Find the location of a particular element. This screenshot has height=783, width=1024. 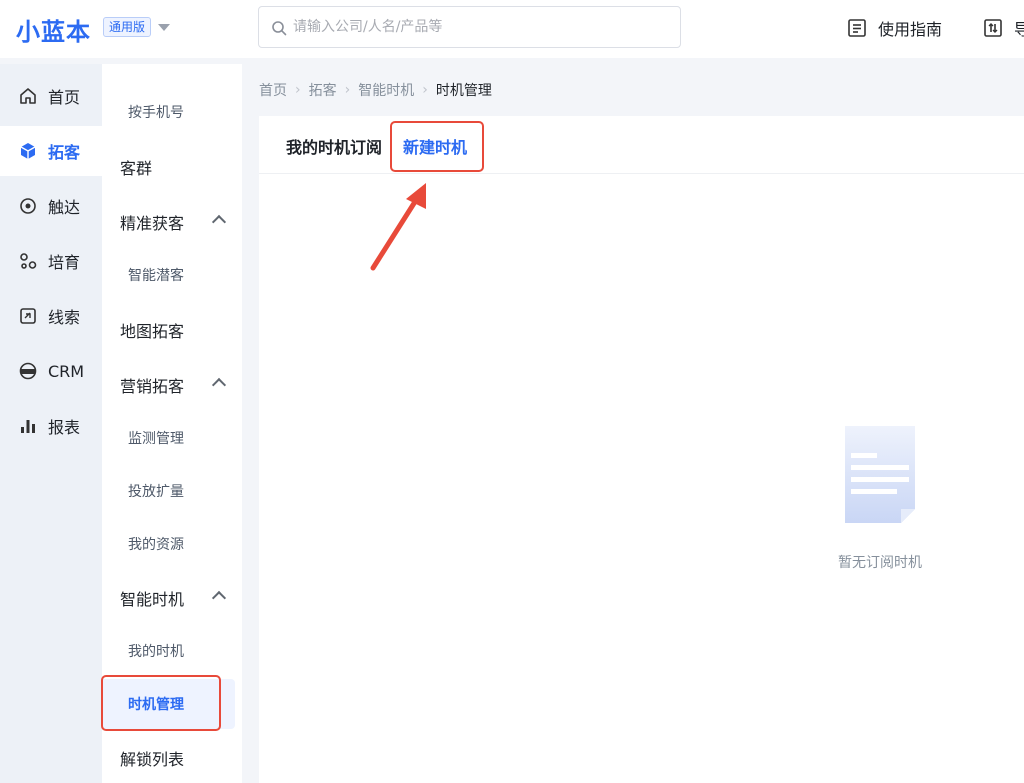

guide-icon is located at coordinates (857, 28).